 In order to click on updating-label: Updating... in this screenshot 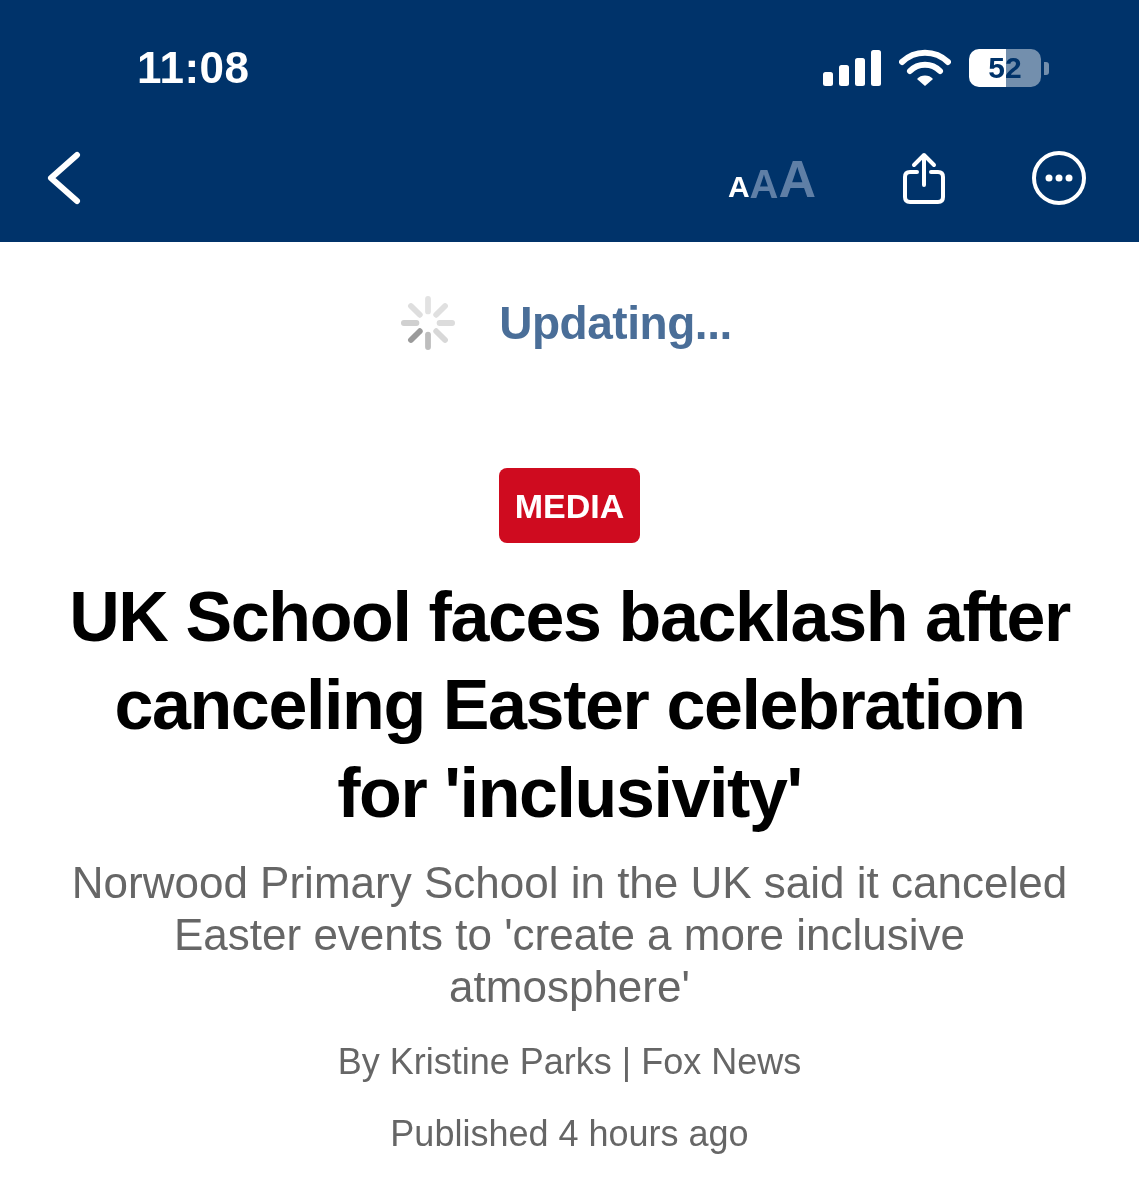, I will do `click(615, 323)`.